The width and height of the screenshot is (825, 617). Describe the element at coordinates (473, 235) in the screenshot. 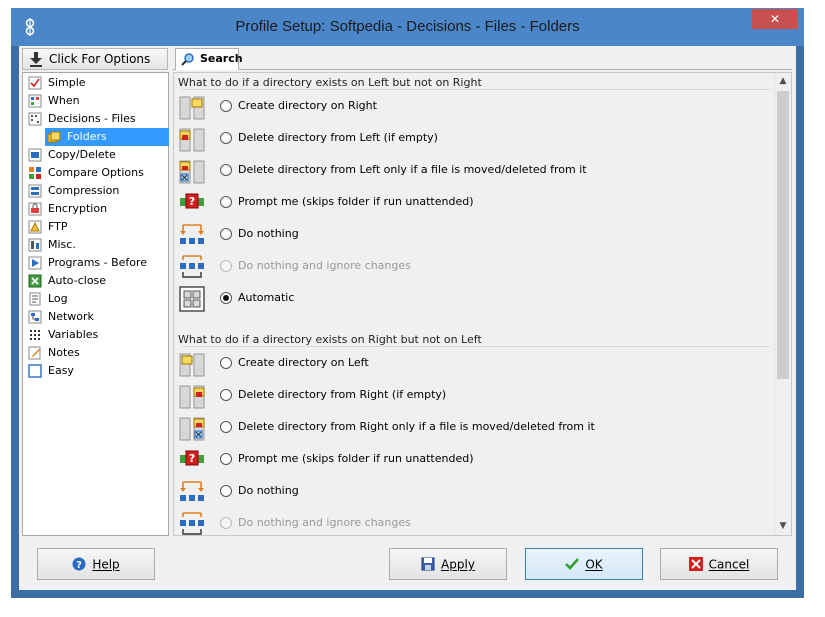

I see `option-do-nothing-left: Do nothing` at that location.